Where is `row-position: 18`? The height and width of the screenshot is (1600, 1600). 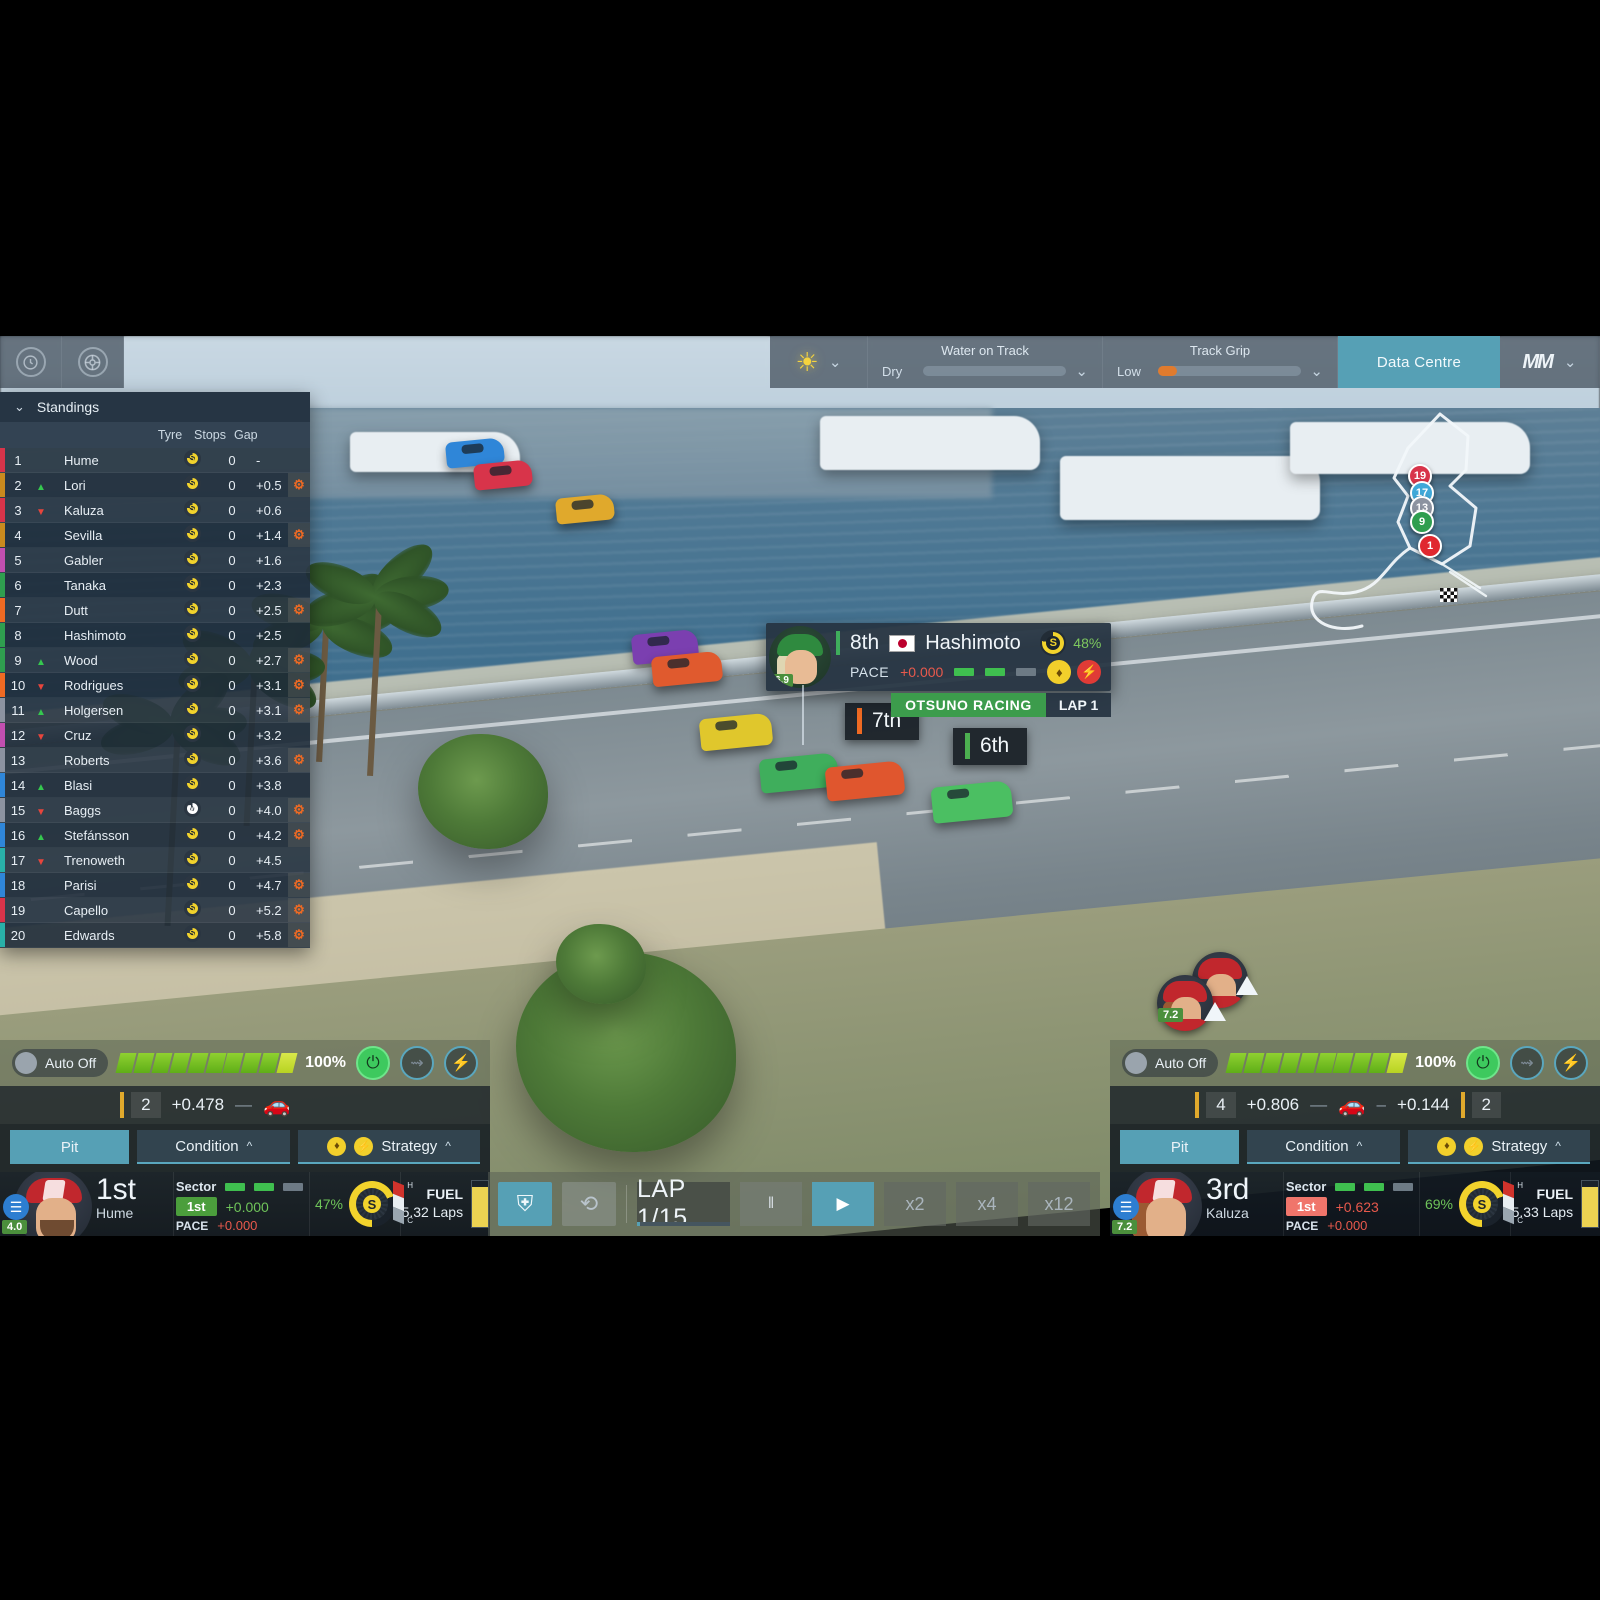 row-position: 18 is located at coordinates (18, 885).